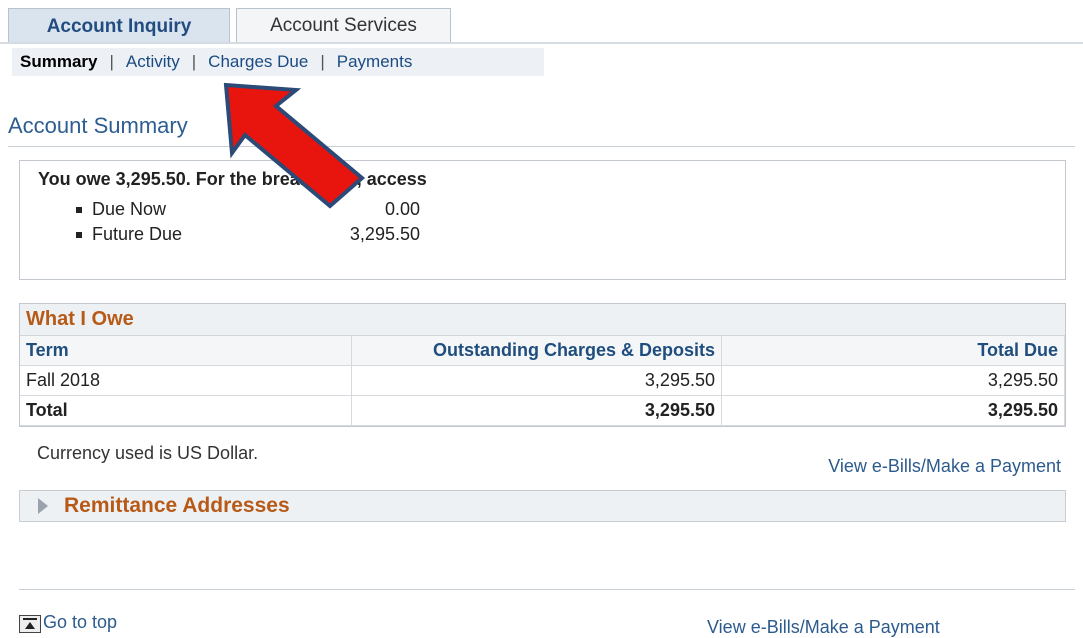  I want to click on total-label-cell: Total, so click(186, 410).